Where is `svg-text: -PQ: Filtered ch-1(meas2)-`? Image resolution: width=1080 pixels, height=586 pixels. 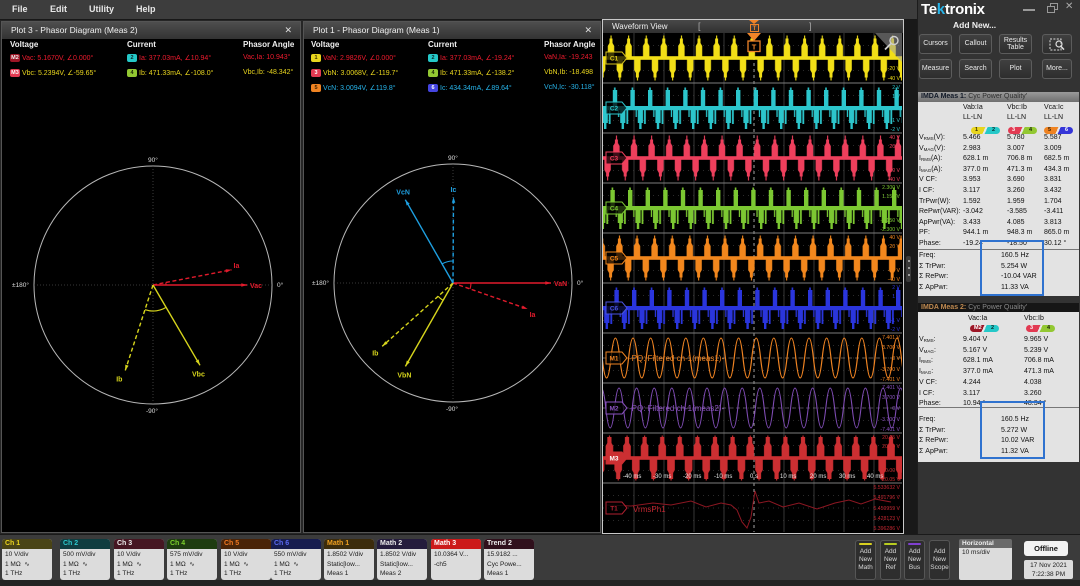
svg-text: -PQ: Filtered ch-1(meas2)- is located at coordinates (676, 408).